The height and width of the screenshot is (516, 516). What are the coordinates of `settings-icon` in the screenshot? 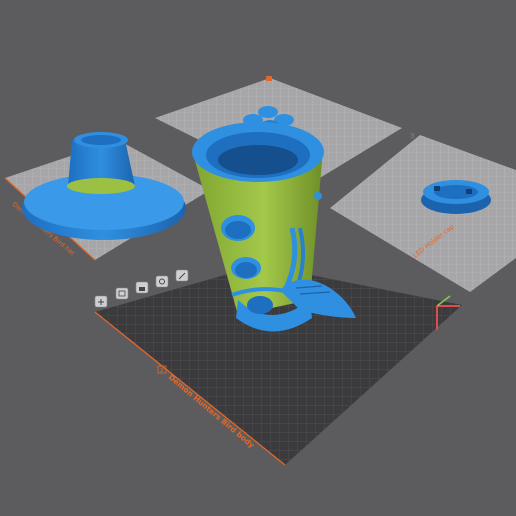 It's located at (162, 281).